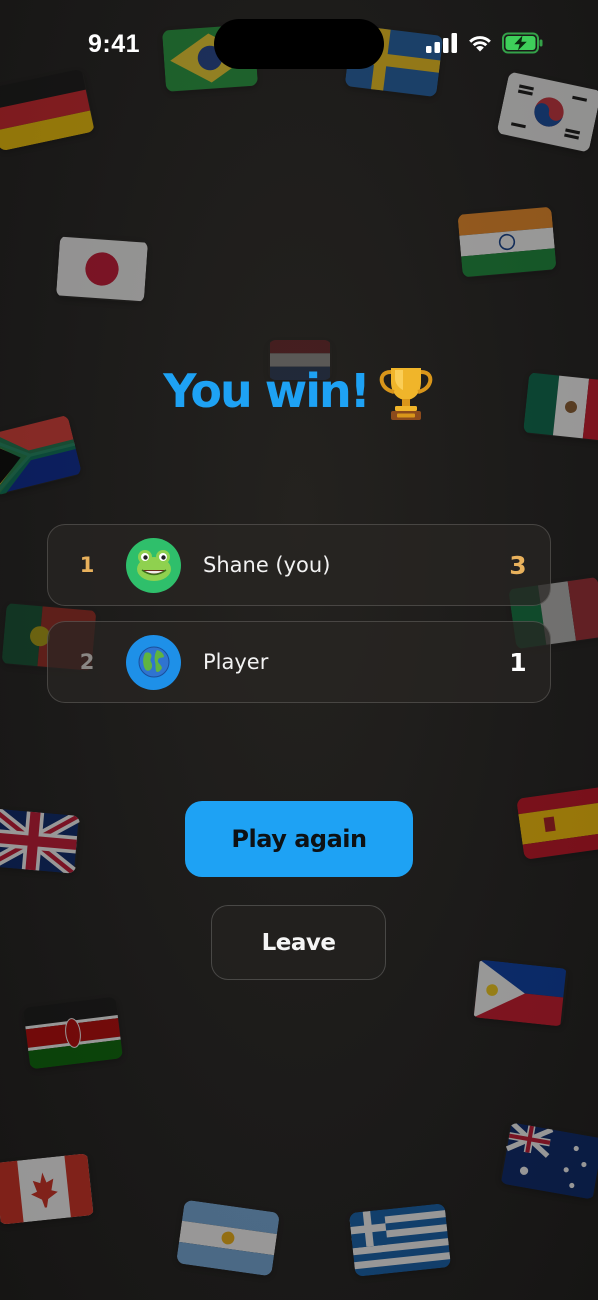  Describe the element at coordinates (518, 662) in the screenshot. I see `player-score: 1` at that location.